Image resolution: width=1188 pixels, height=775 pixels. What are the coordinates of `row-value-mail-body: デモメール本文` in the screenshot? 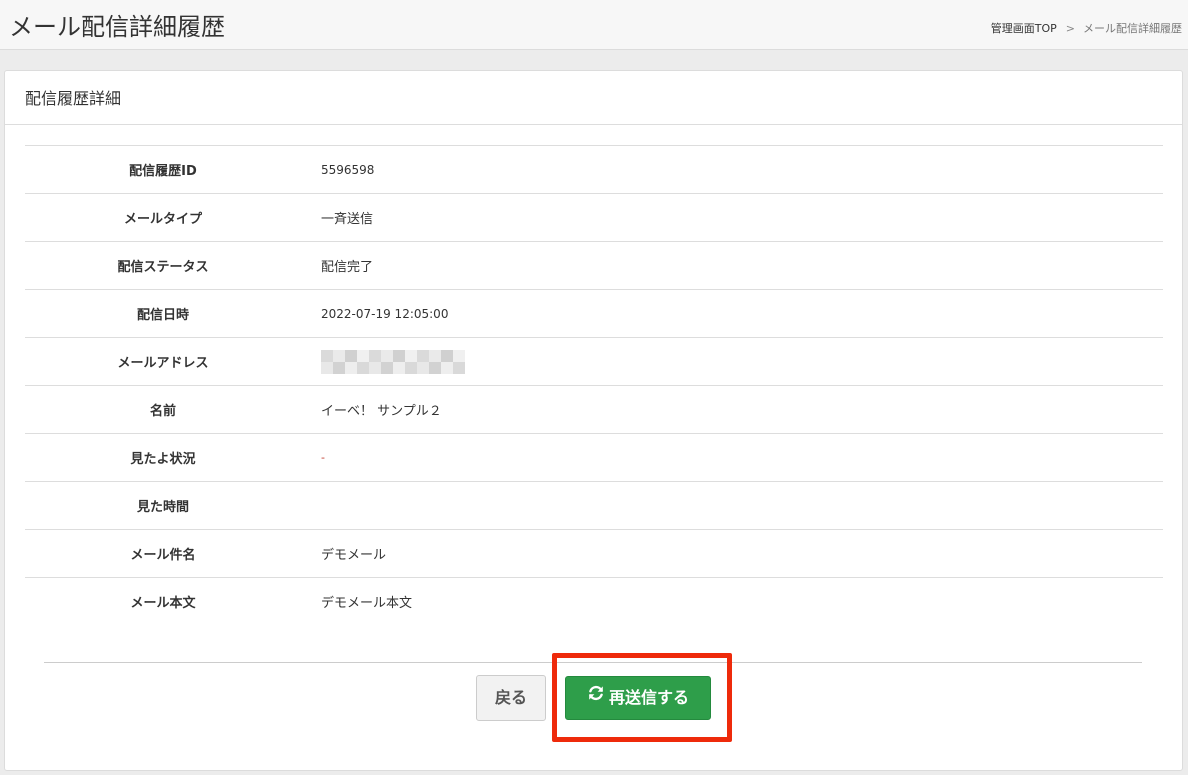 It's located at (732, 601).